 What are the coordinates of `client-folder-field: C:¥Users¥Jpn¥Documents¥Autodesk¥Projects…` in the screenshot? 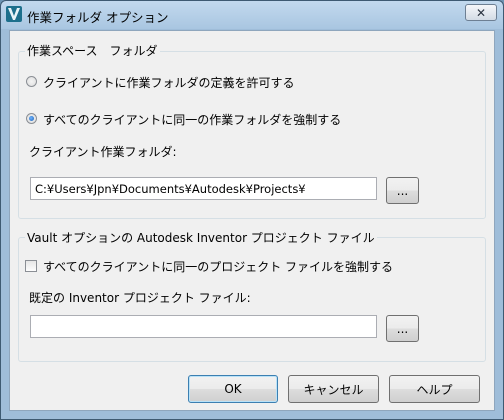 It's located at (203, 188).